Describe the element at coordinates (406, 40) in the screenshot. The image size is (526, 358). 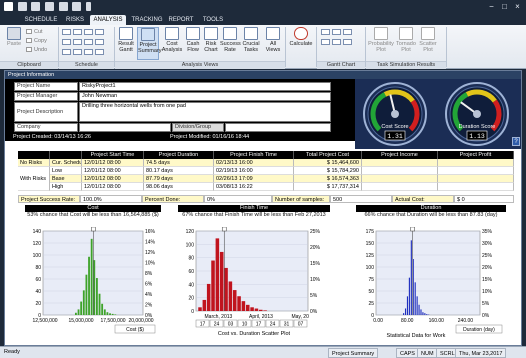
I see `tornado-plot-button: Tornado Plot` at that location.